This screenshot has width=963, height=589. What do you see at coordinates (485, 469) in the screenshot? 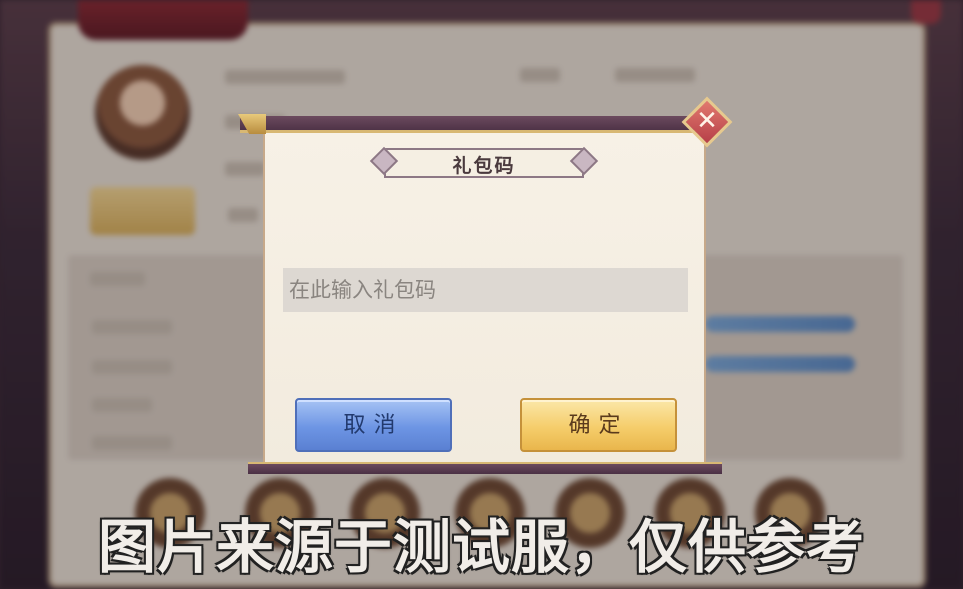
I see `dialog-bottom-frame` at bounding box center [485, 469].